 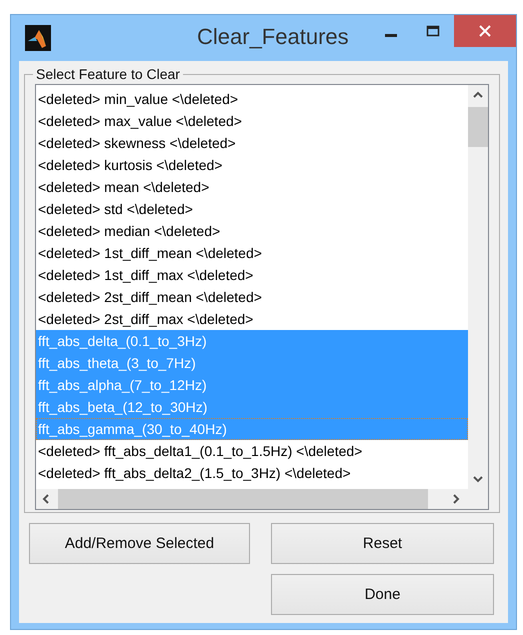 I want to click on window-title: Clear_Features, so click(x=273, y=37).